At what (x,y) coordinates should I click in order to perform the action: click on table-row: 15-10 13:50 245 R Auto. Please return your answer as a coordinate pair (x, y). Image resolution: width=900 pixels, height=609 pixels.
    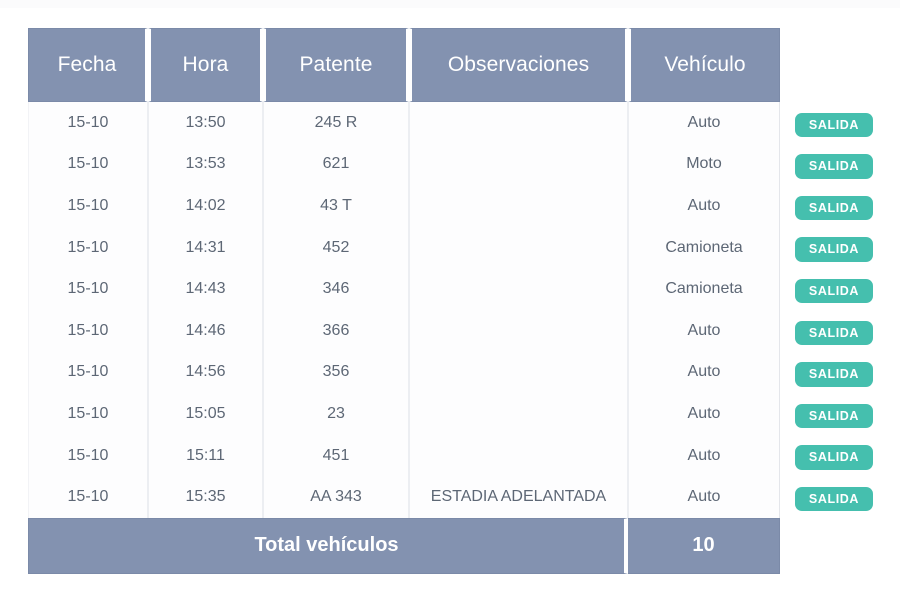
    Looking at the image, I should click on (404, 123).